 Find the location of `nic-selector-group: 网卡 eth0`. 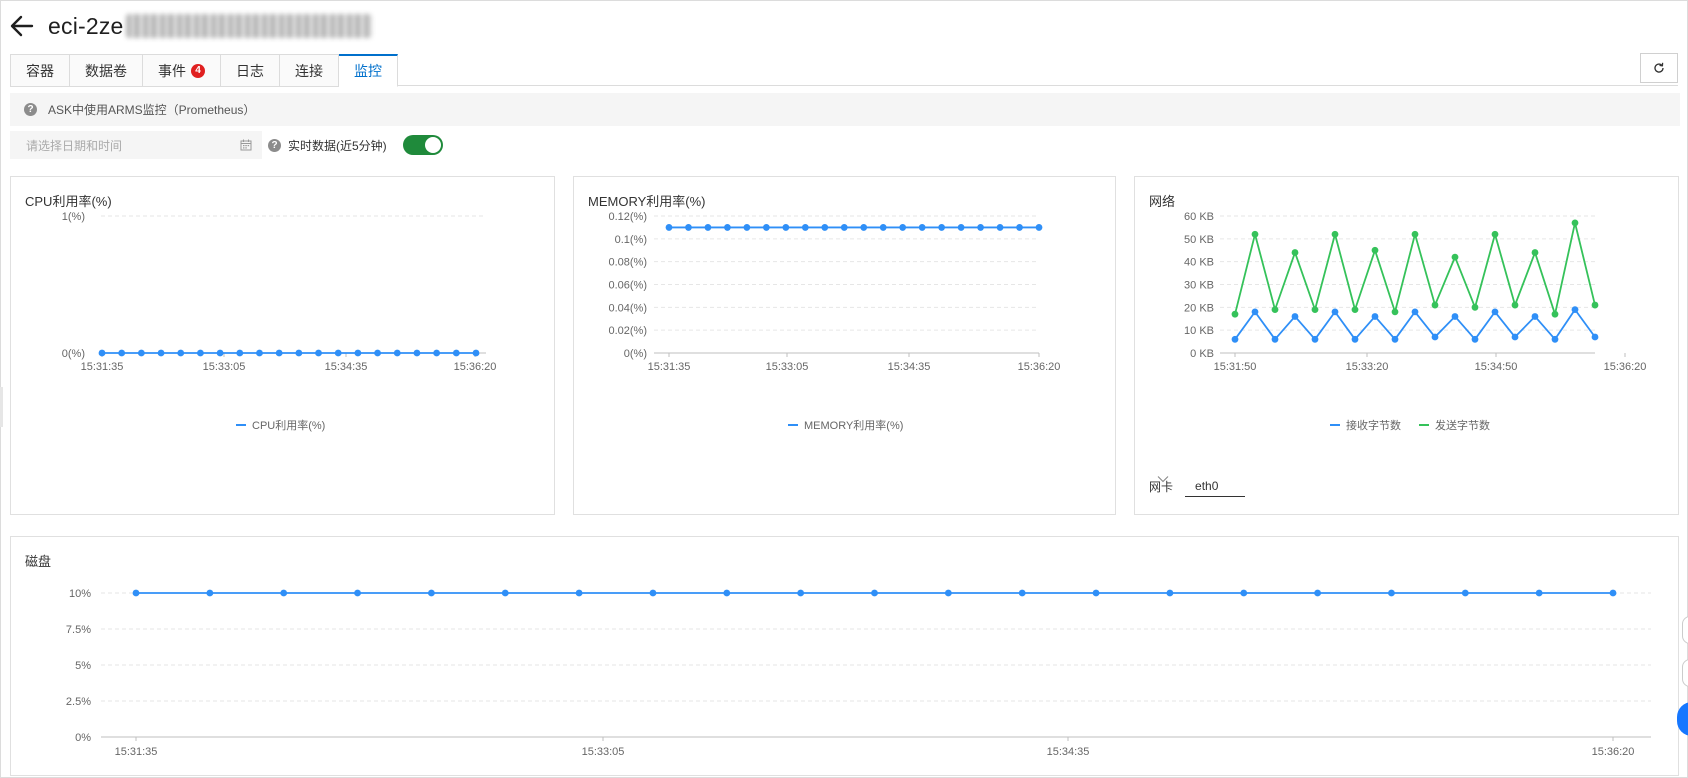

nic-selector-group: 网卡 eth0 is located at coordinates (1197, 486).